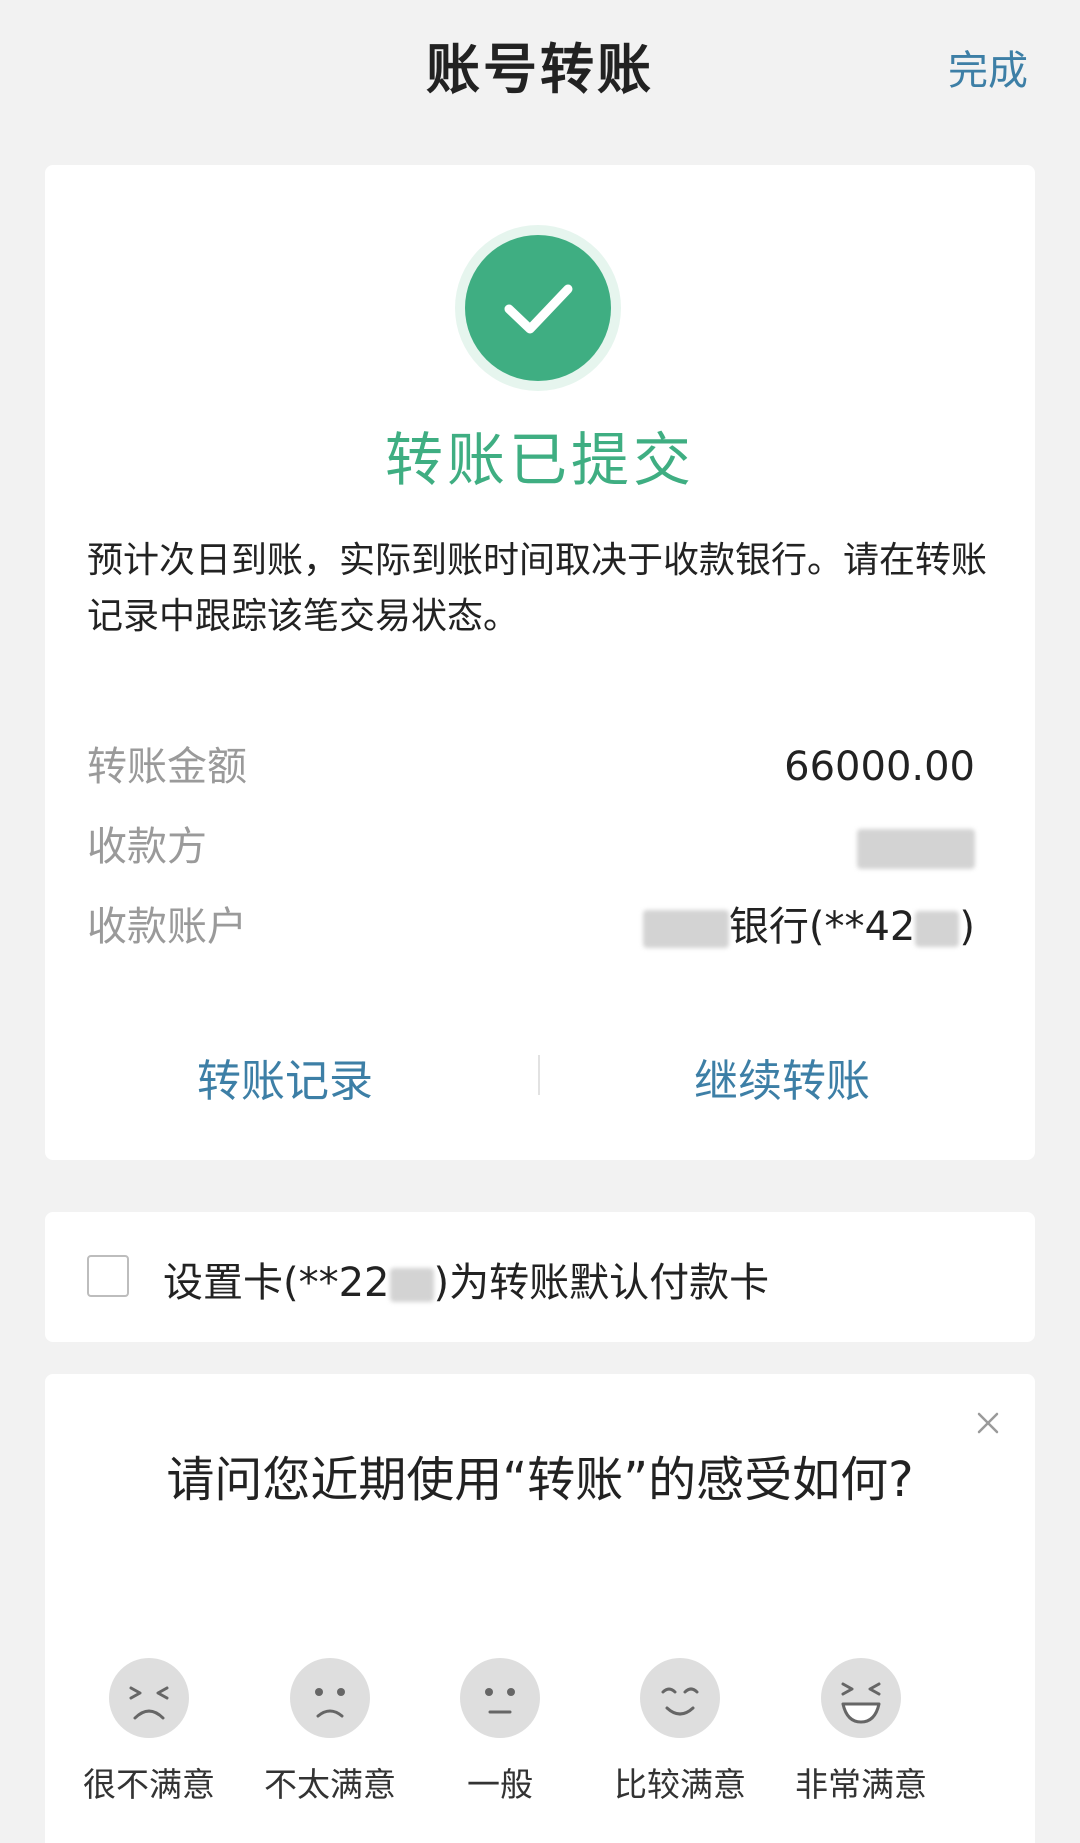  What do you see at coordinates (879, 767) in the screenshot?
I see `amount-value: 66000.00` at bounding box center [879, 767].